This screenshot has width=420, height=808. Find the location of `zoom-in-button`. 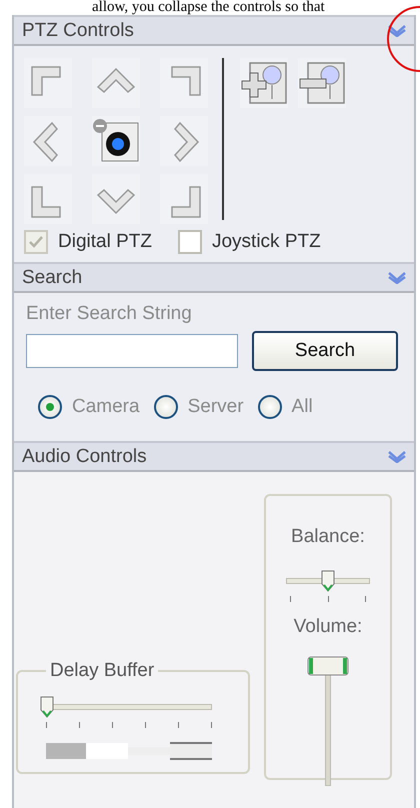

zoom-in-button is located at coordinates (264, 83).